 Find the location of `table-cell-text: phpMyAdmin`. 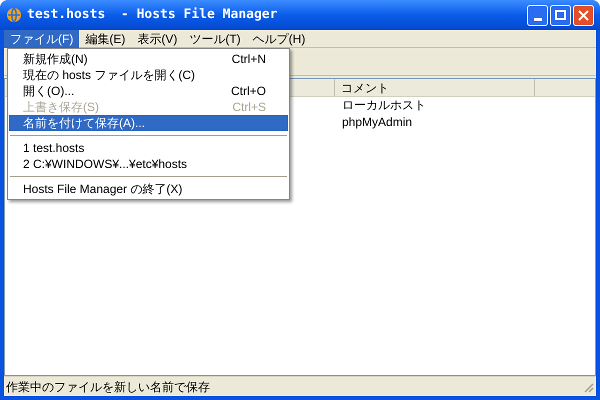

table-cell-text: phpMyAdmin is located at coordinates (377, 122).